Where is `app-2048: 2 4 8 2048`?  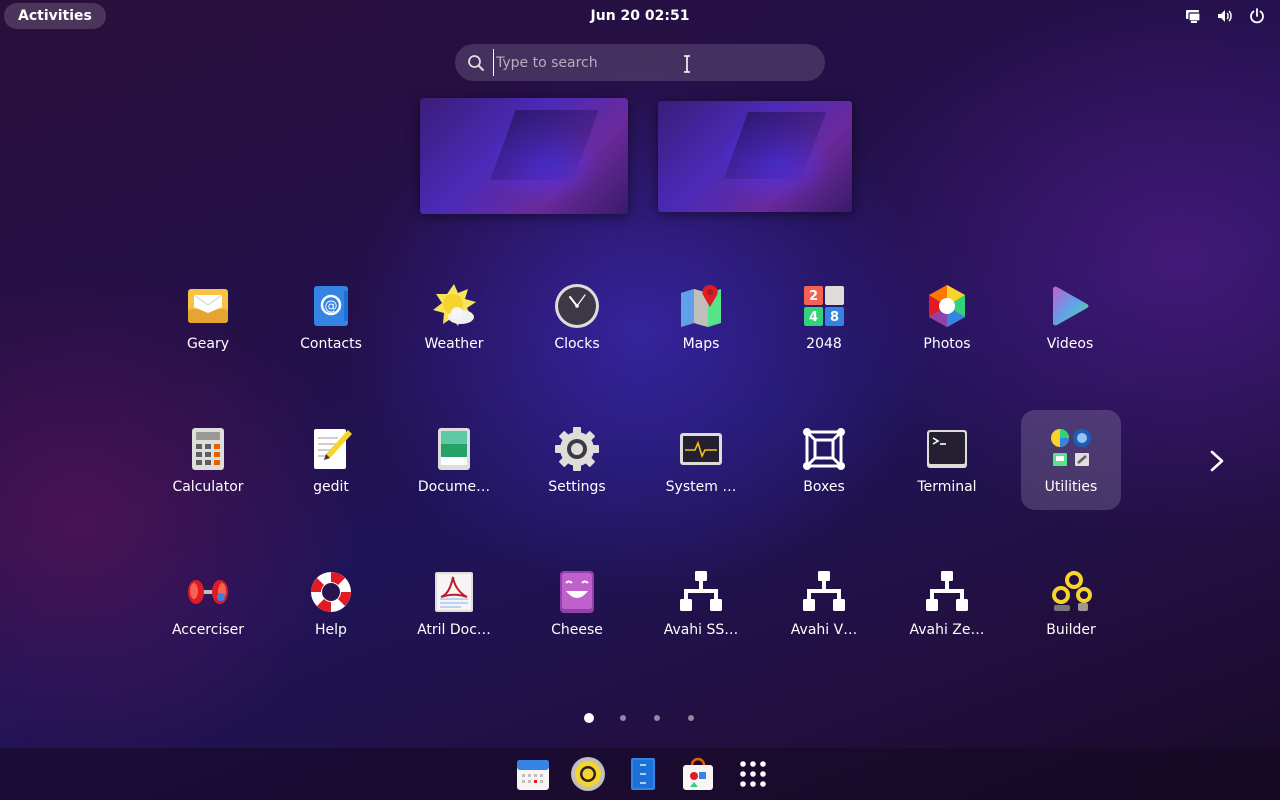
app-2048: 2 4 8 2048 is located at coordinates (824, 317).